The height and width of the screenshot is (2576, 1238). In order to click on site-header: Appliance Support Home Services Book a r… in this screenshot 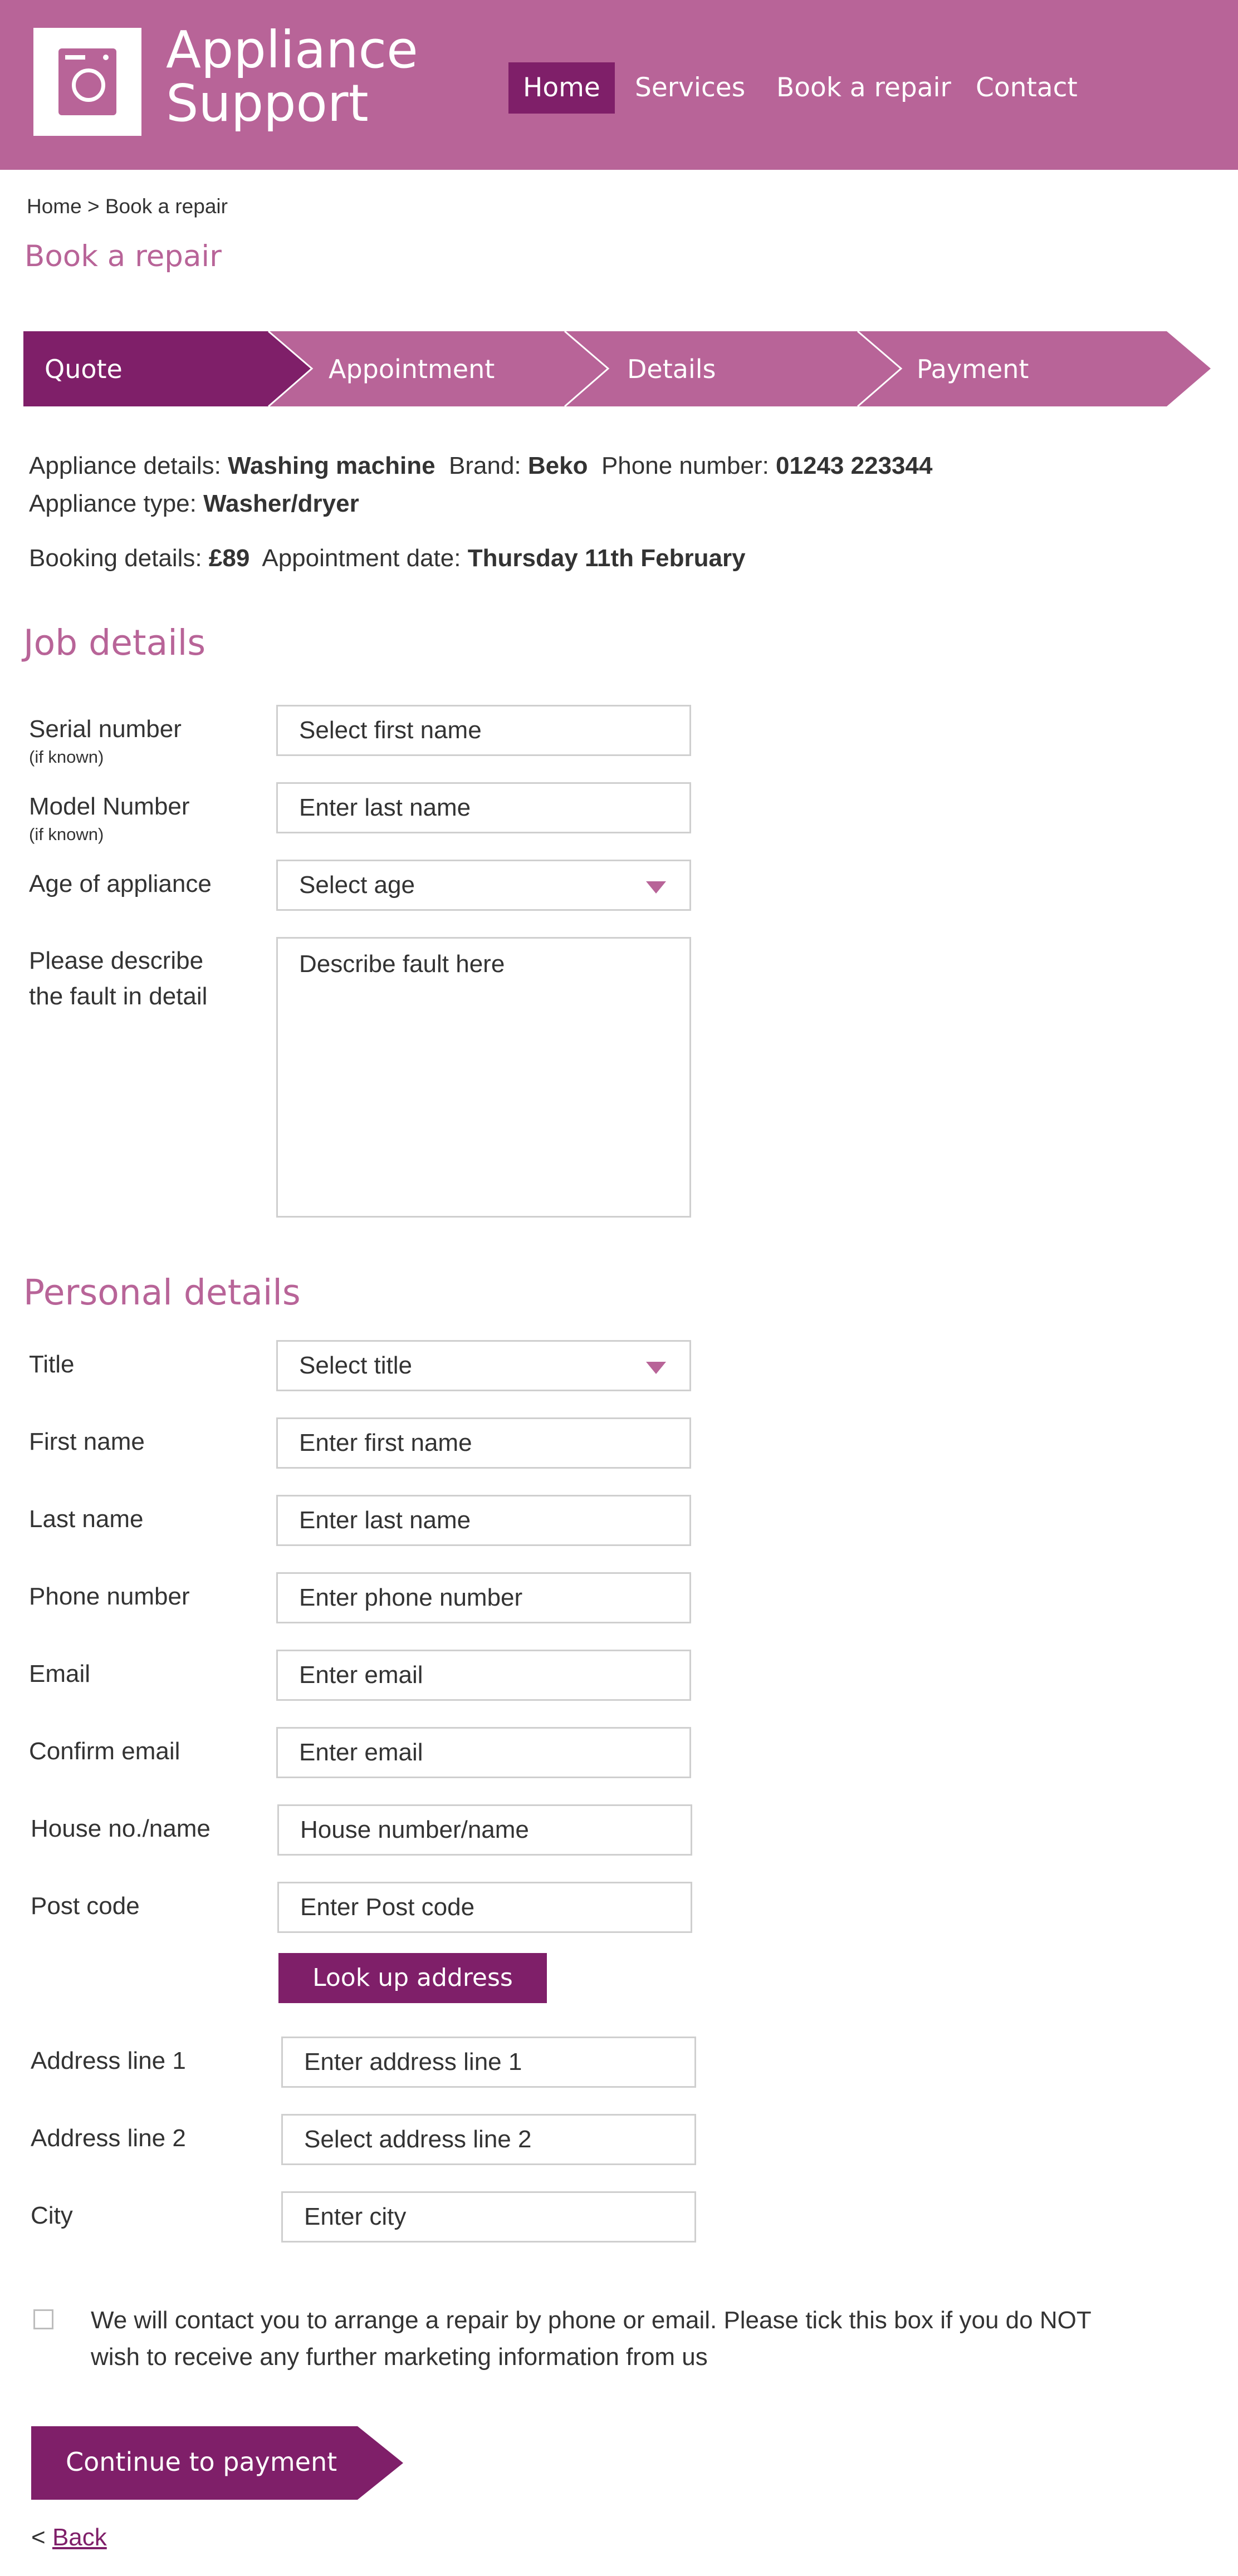, I will do `click(619, 85)`.